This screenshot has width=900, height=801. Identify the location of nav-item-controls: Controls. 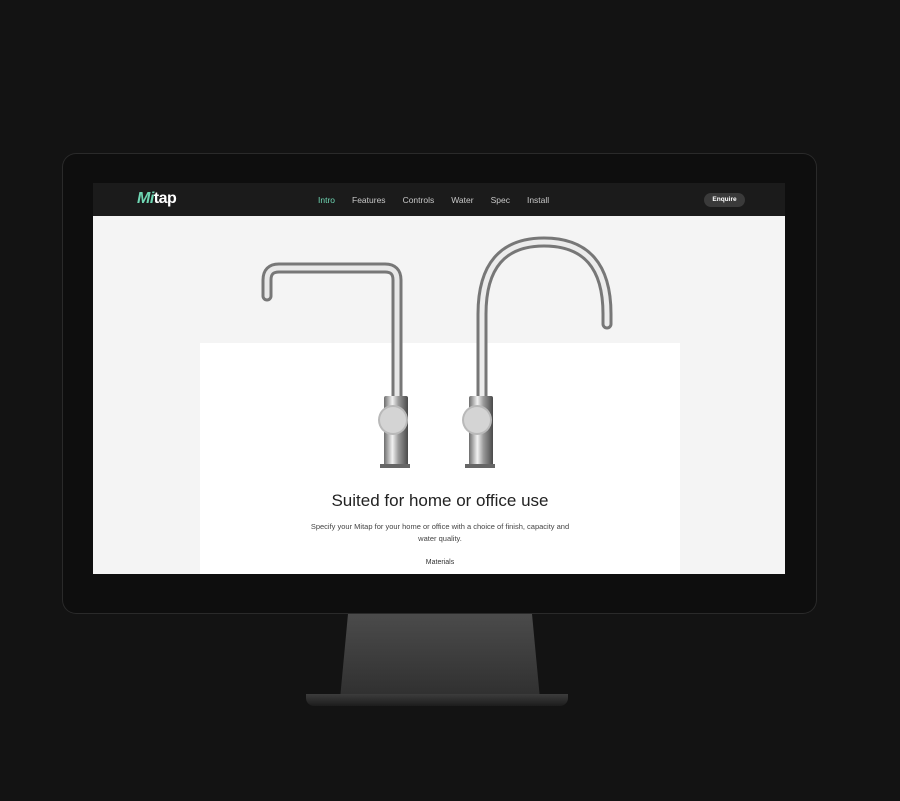
(419, 200).